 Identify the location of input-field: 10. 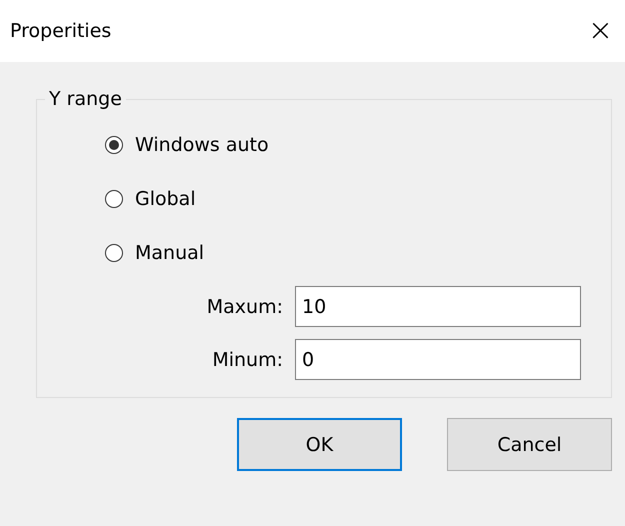
(438, 306).